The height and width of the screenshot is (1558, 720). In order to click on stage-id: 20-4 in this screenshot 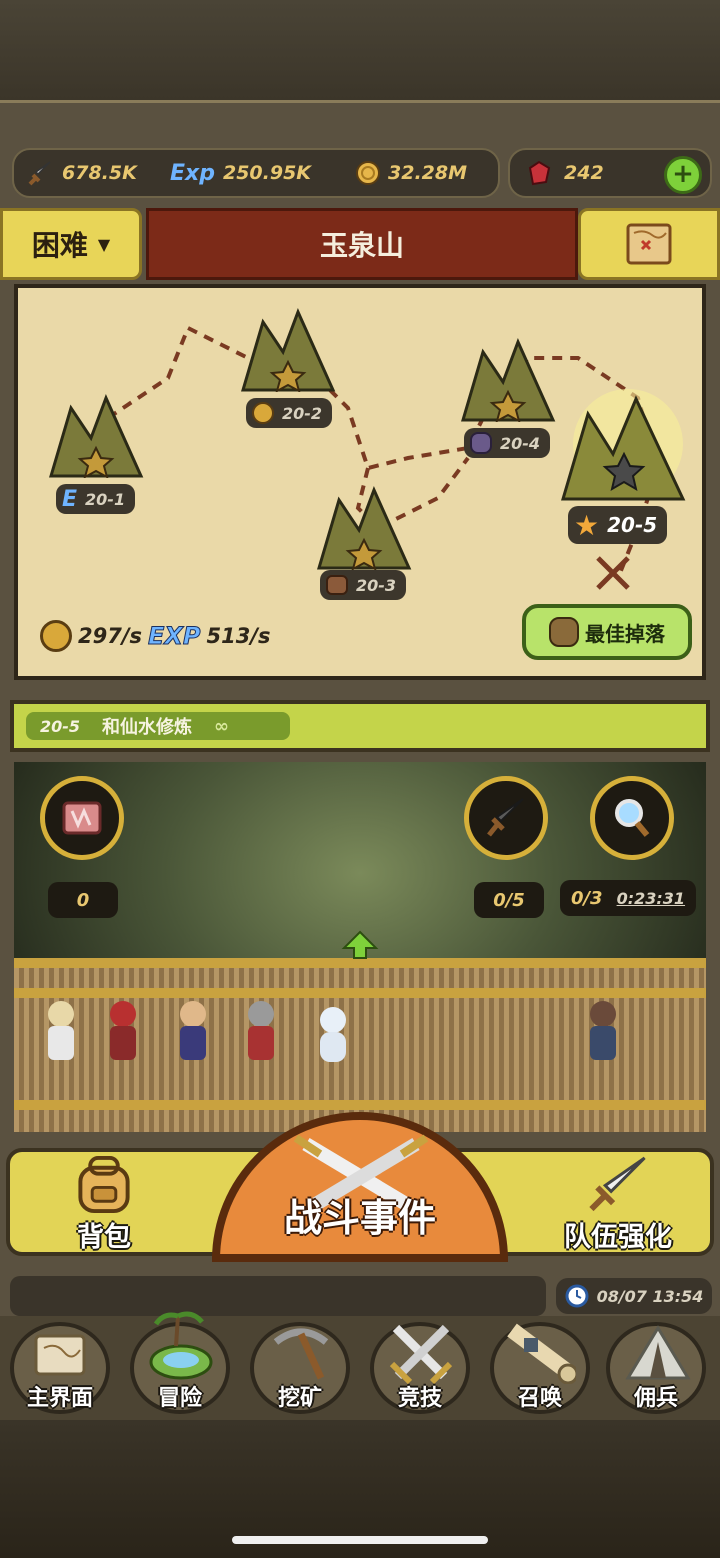, I will do `click(520, 443)`.